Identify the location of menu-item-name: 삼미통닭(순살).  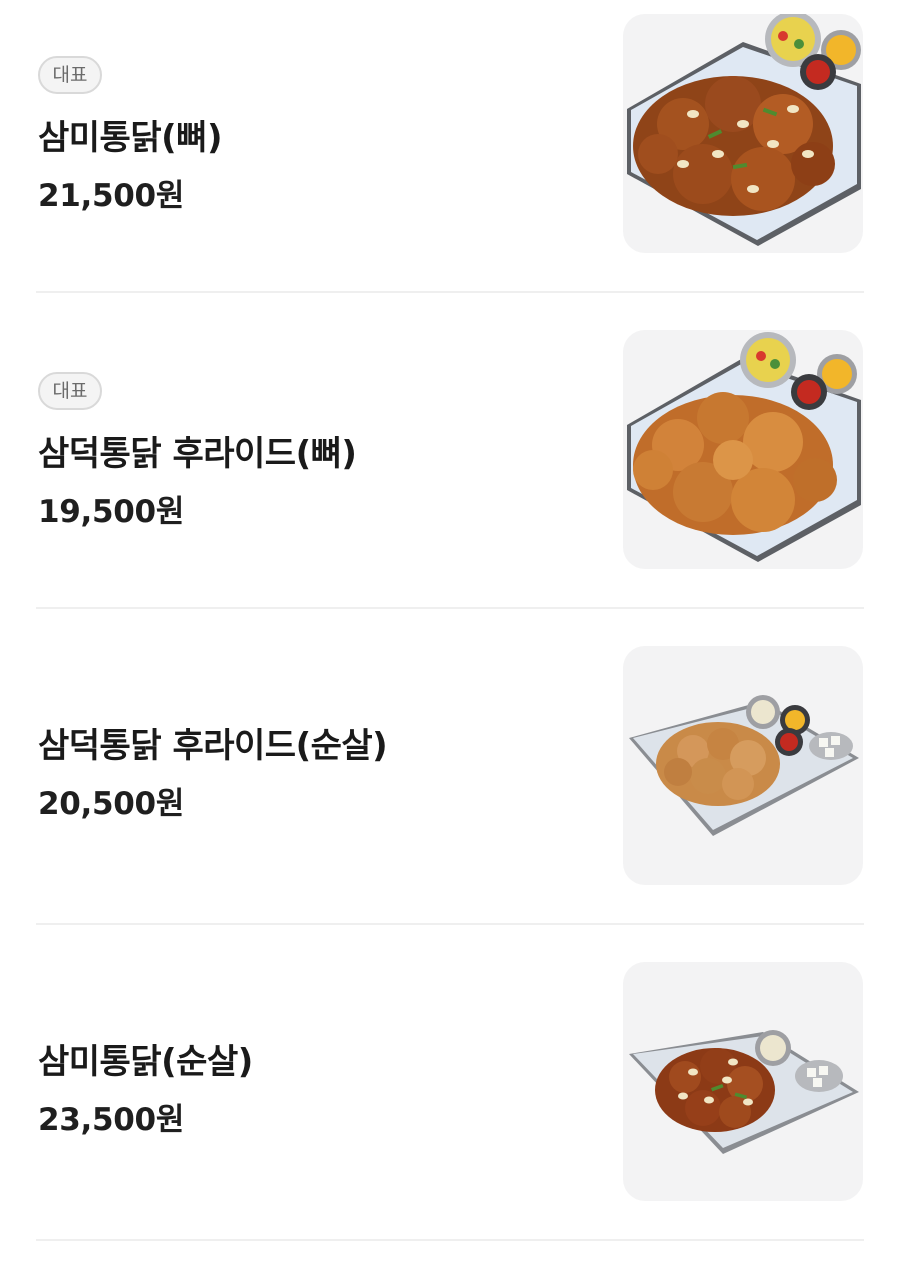
(145, 1062).